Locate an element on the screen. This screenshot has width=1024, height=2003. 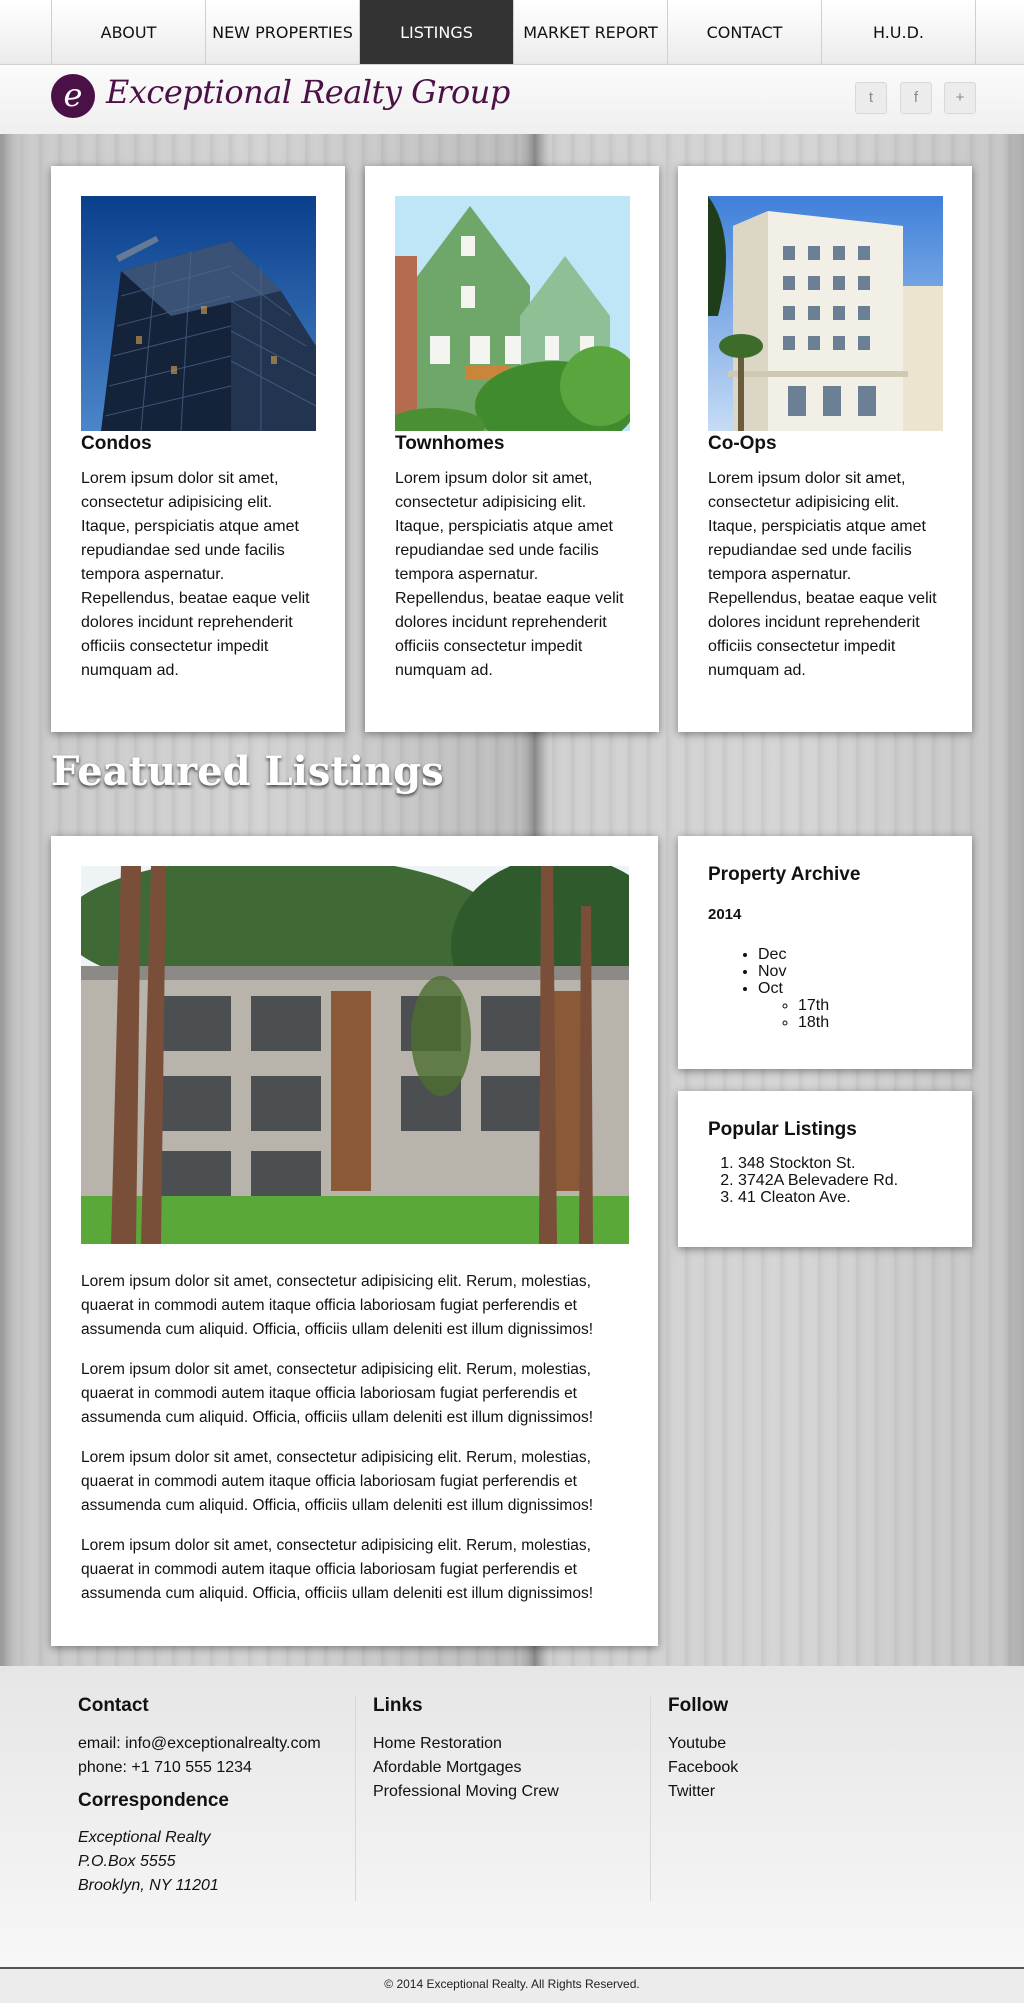
nav-item-contact: CONTACT is located at coordinates (744, 32).